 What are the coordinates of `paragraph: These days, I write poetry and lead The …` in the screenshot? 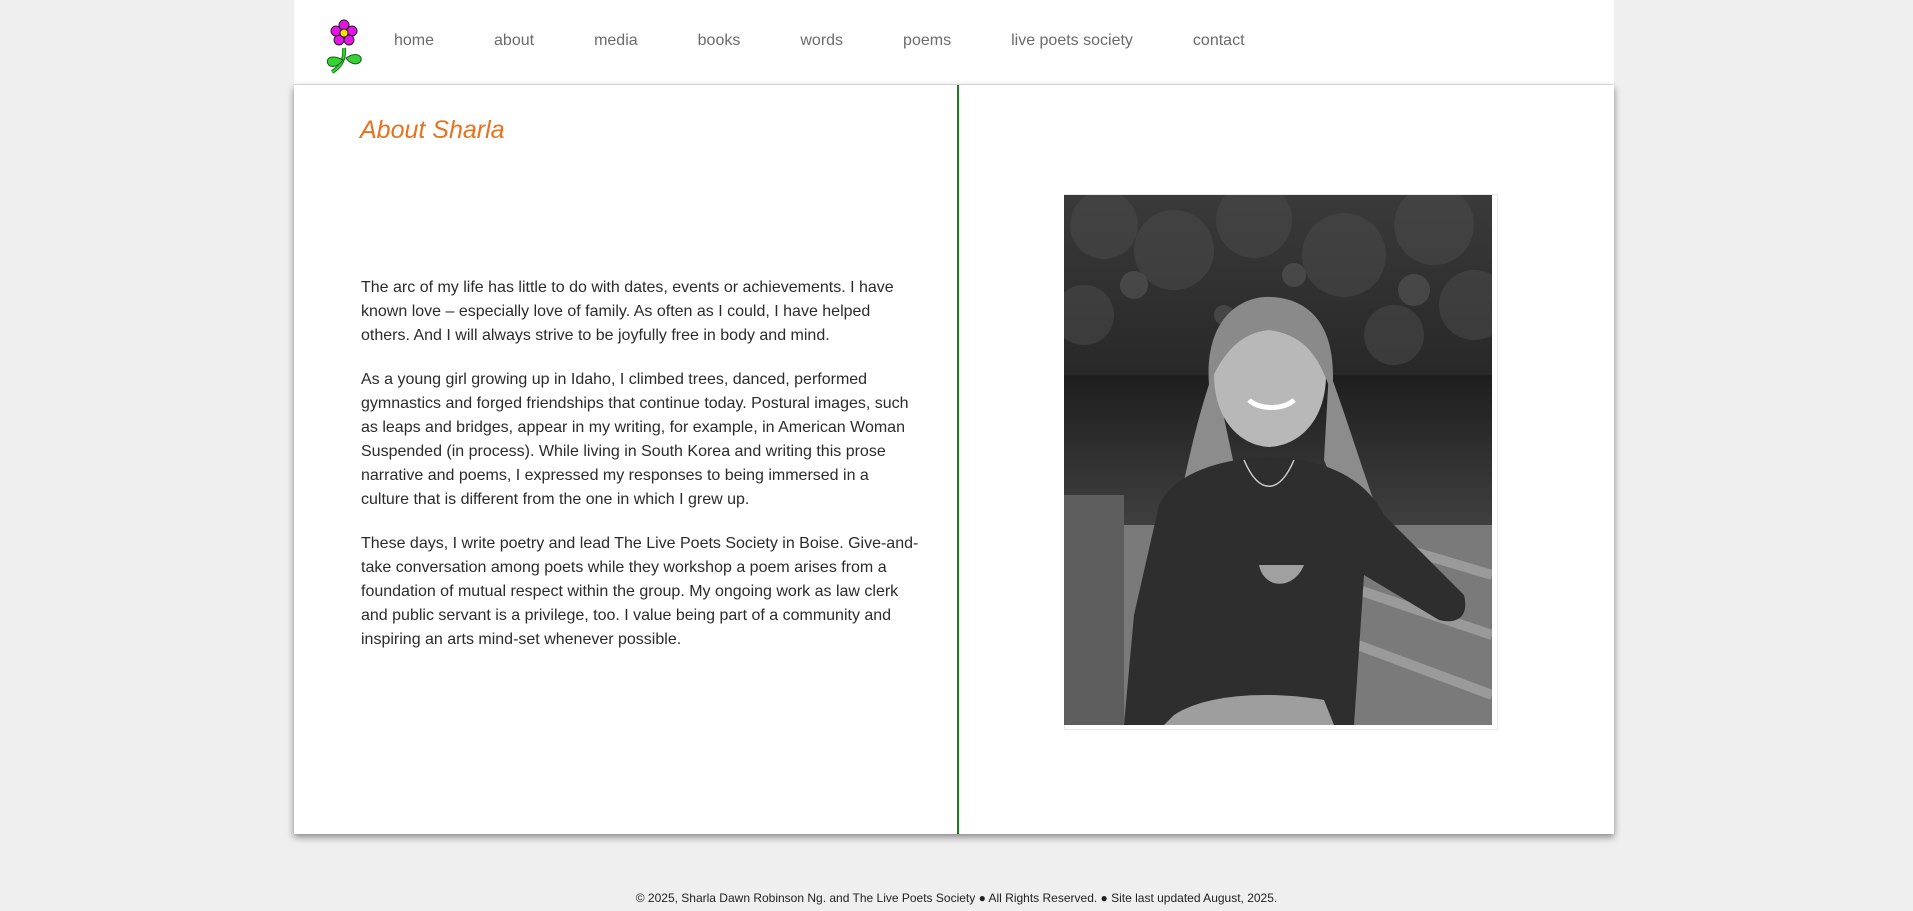 It's located at (640, 591).